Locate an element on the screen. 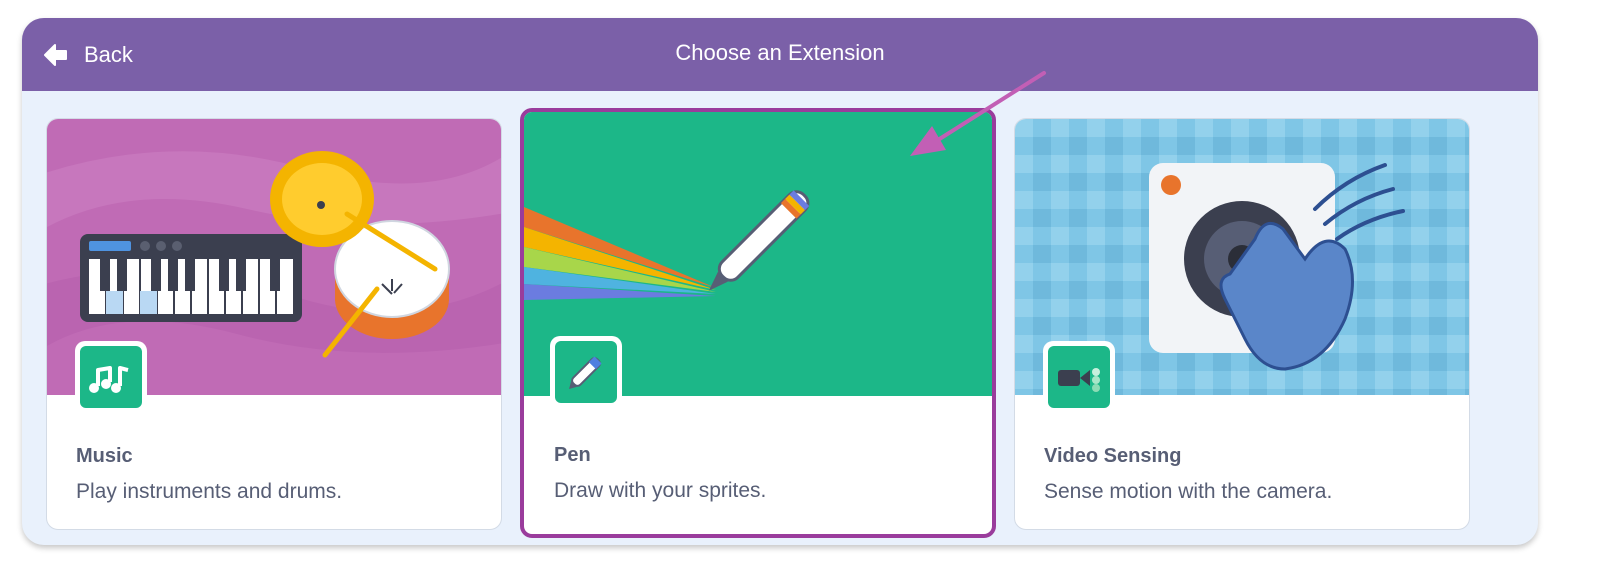 The height and width of the screenshot is (585, 1606). pen-badge is located at coordinates (586, 372).